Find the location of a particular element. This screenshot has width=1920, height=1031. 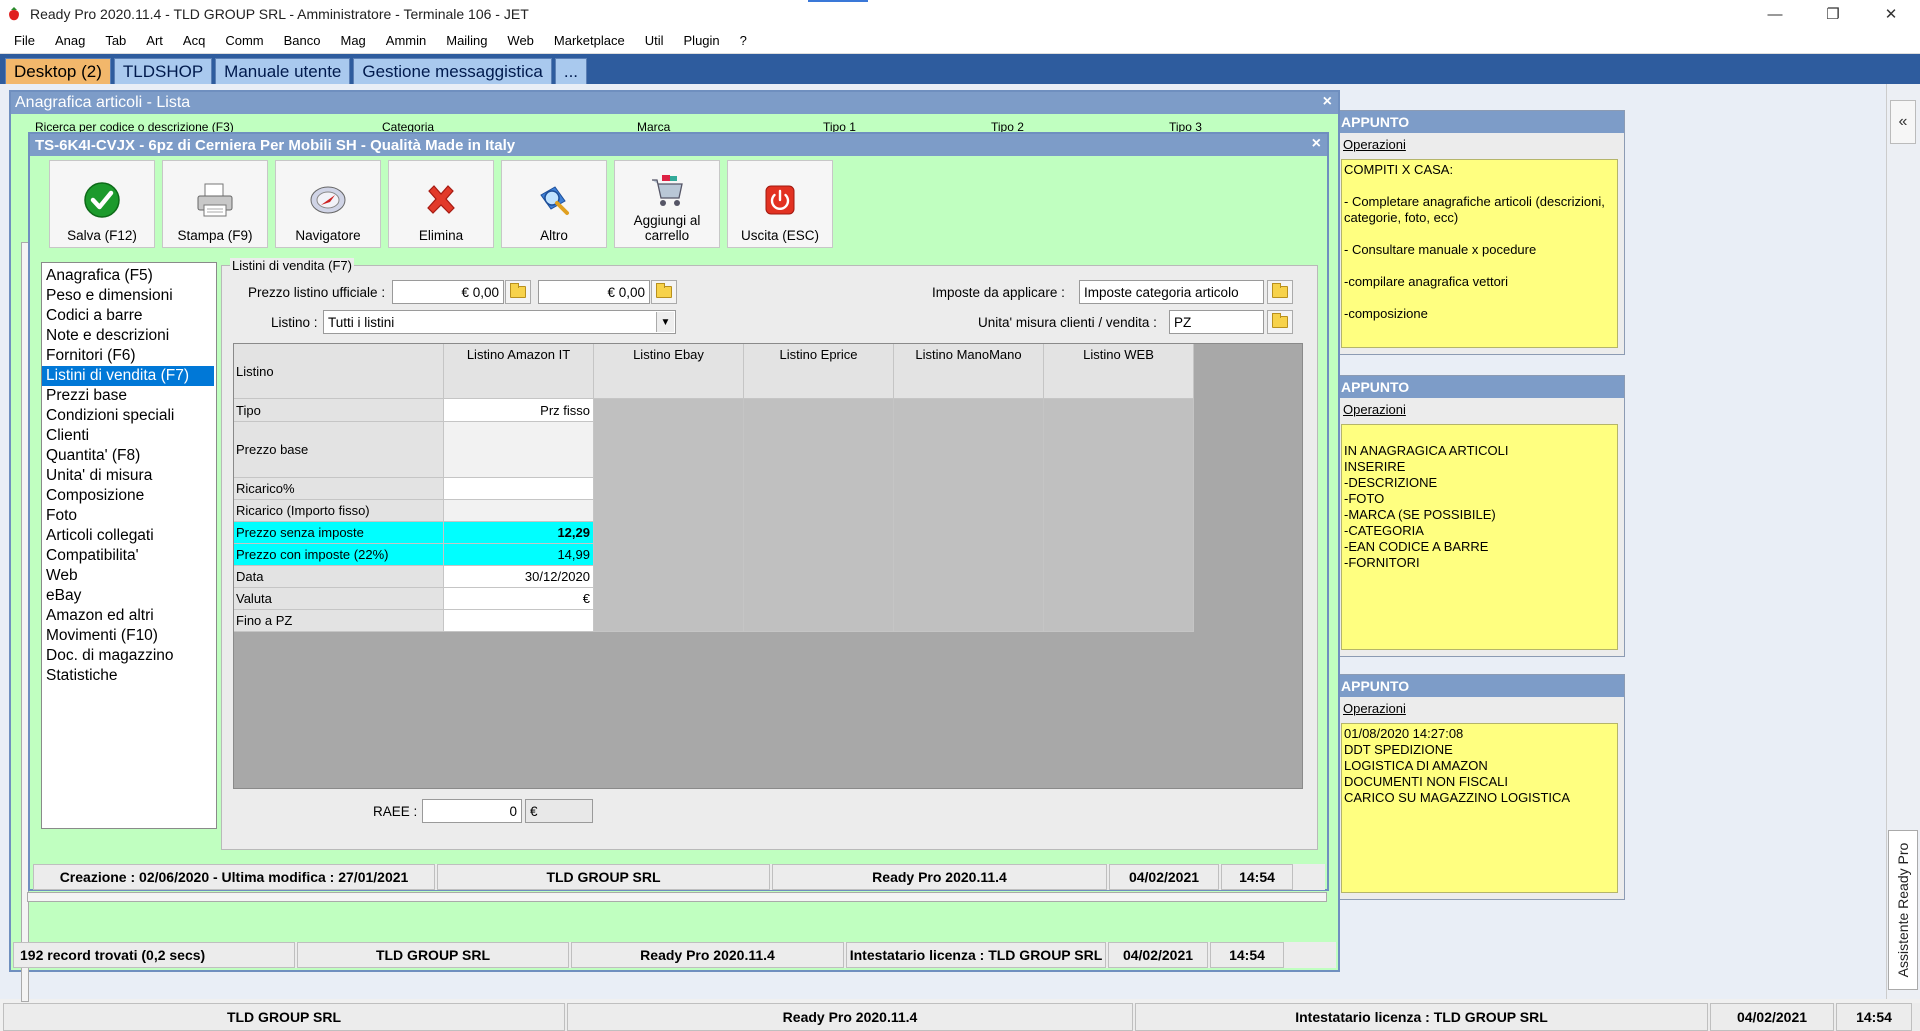

nav-foto: Foto is located at coordinates (129, 516).